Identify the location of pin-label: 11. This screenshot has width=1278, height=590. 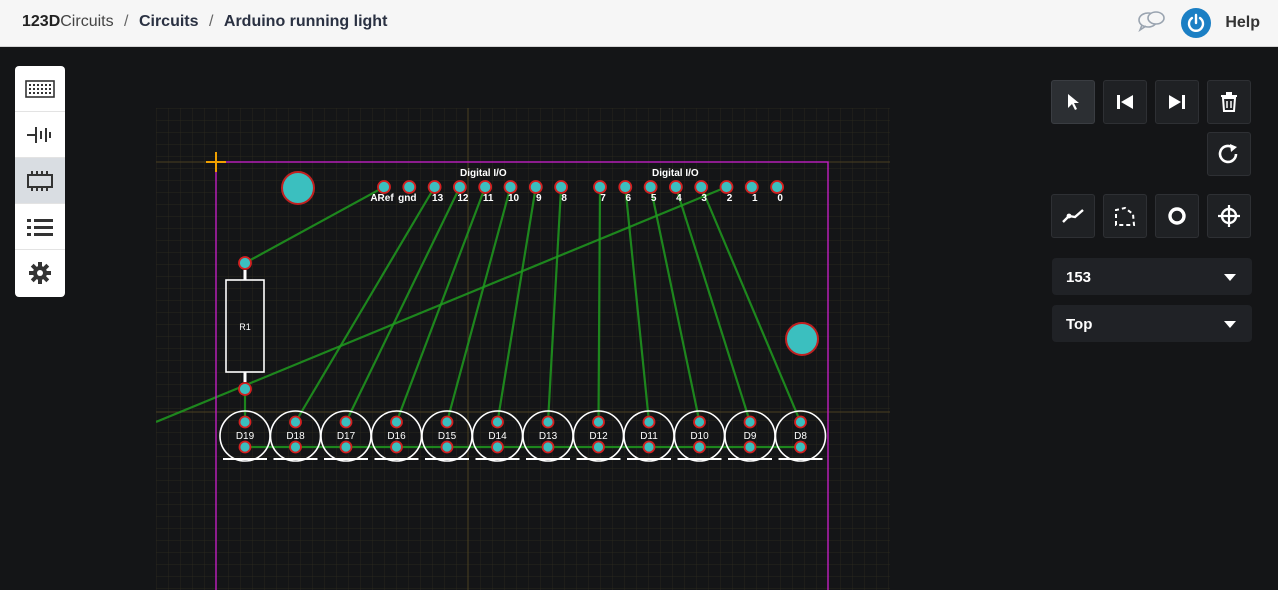
(488, 198).